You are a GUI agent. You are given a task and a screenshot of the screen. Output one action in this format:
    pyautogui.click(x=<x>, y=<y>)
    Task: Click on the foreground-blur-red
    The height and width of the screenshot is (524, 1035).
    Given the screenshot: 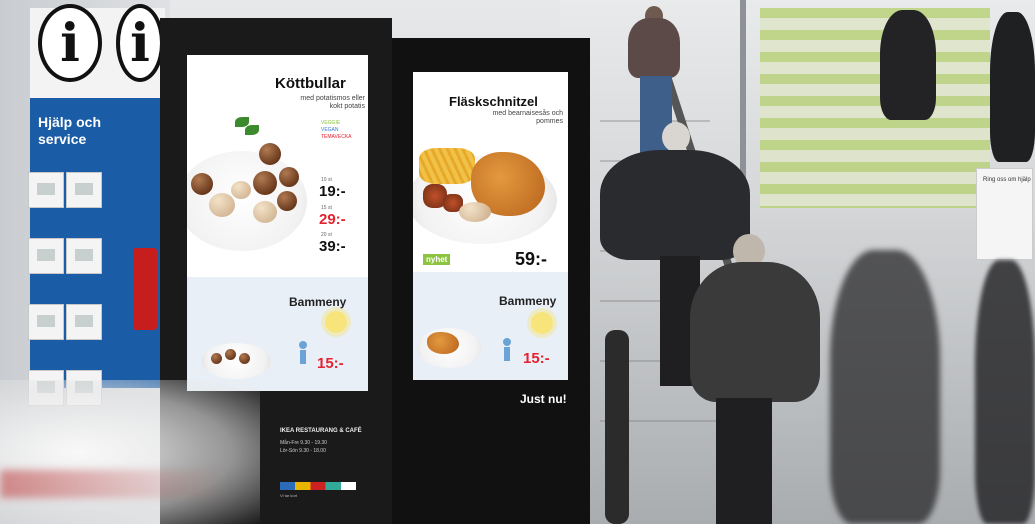 What is the action you would take?
    pyautogui.click(x=115, y=484)
    